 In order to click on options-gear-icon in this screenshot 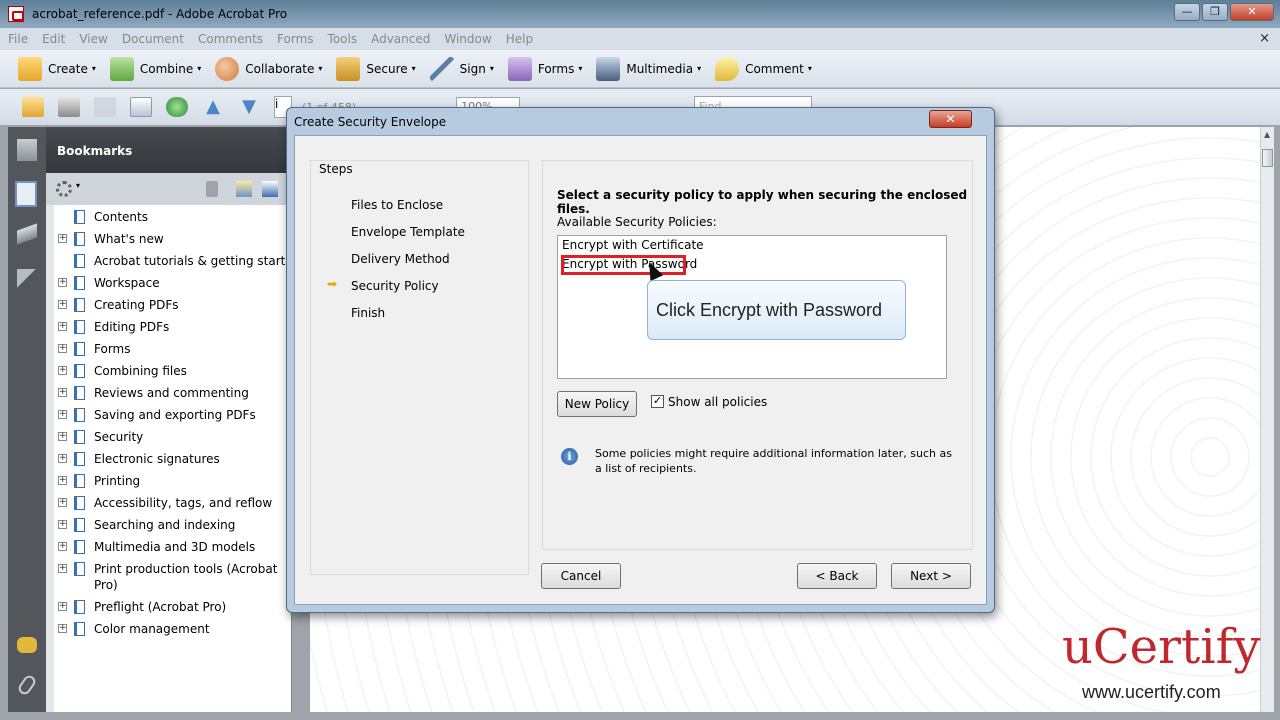, I will do `click(64, 189)`.